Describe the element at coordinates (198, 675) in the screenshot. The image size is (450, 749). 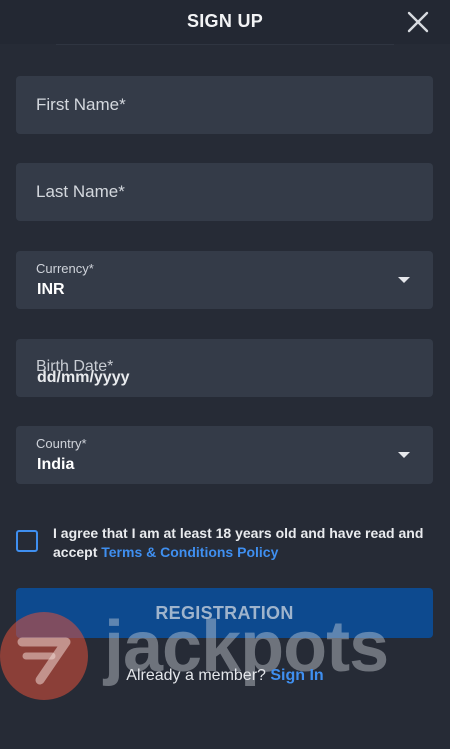
I see `member-question: Already a member?` at that location.